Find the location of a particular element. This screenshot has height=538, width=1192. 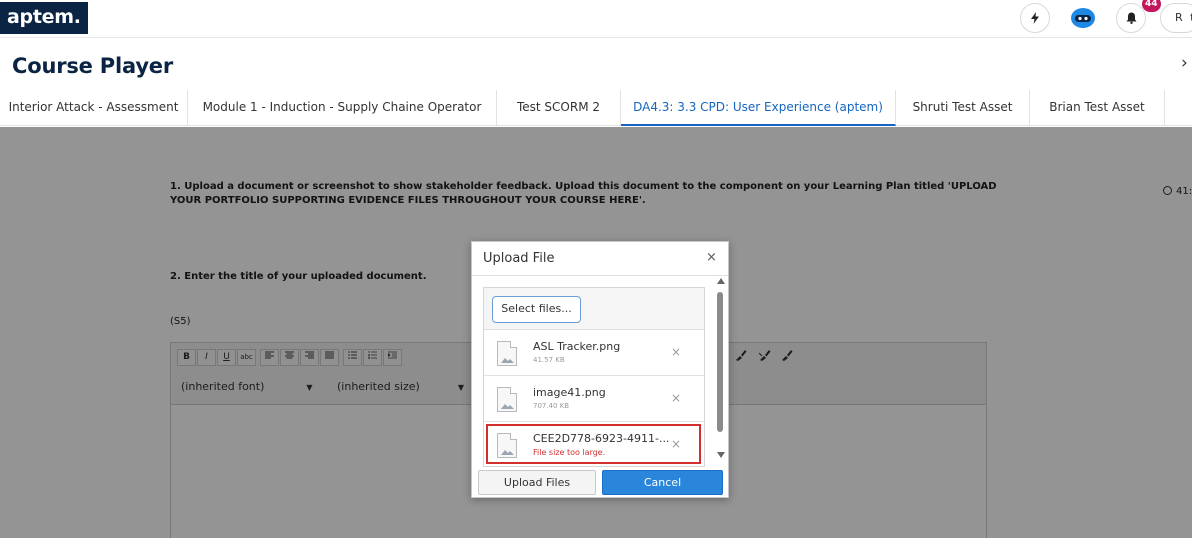

scroll-thumb is located at coordinates (720, 362).